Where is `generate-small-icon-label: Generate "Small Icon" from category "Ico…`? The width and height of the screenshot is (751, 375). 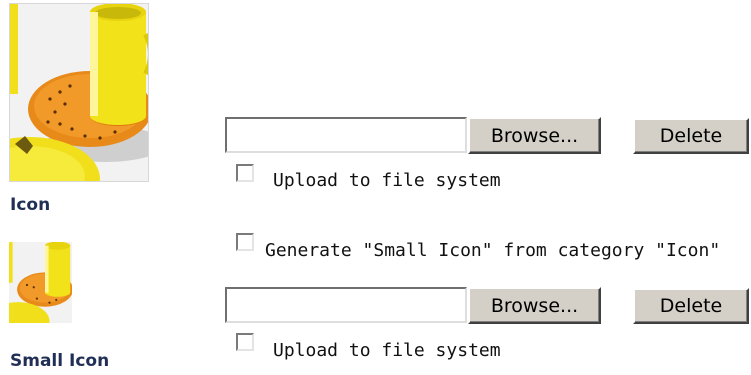 generate-small-icon-label: Generate "Small Icon" from category "Ico… is located at coordinates (493, 250).